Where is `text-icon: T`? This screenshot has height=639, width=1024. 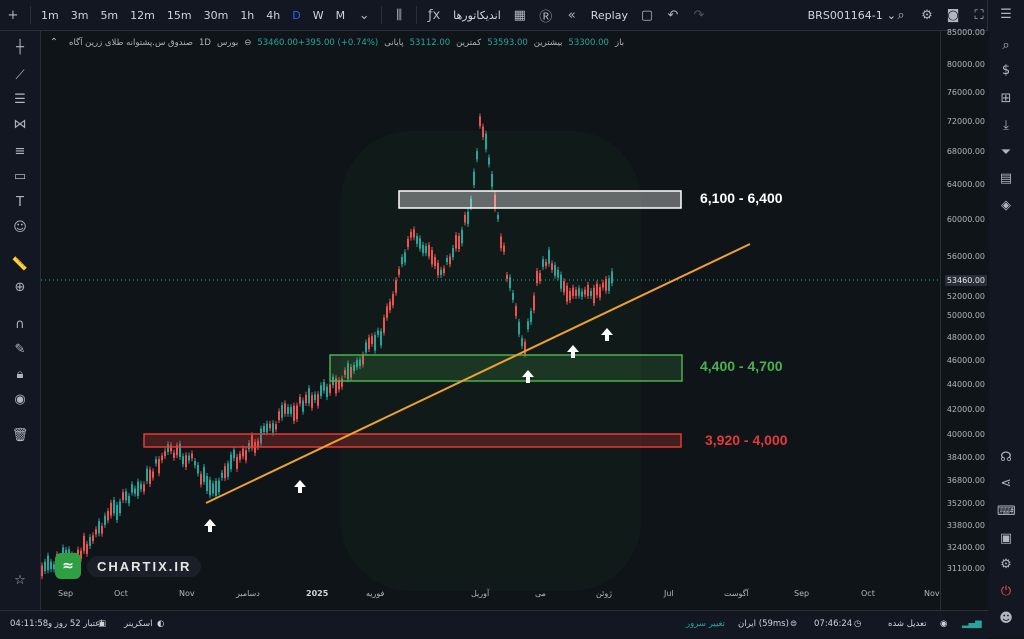 text-icon: T is located at coordinates (20, 203).